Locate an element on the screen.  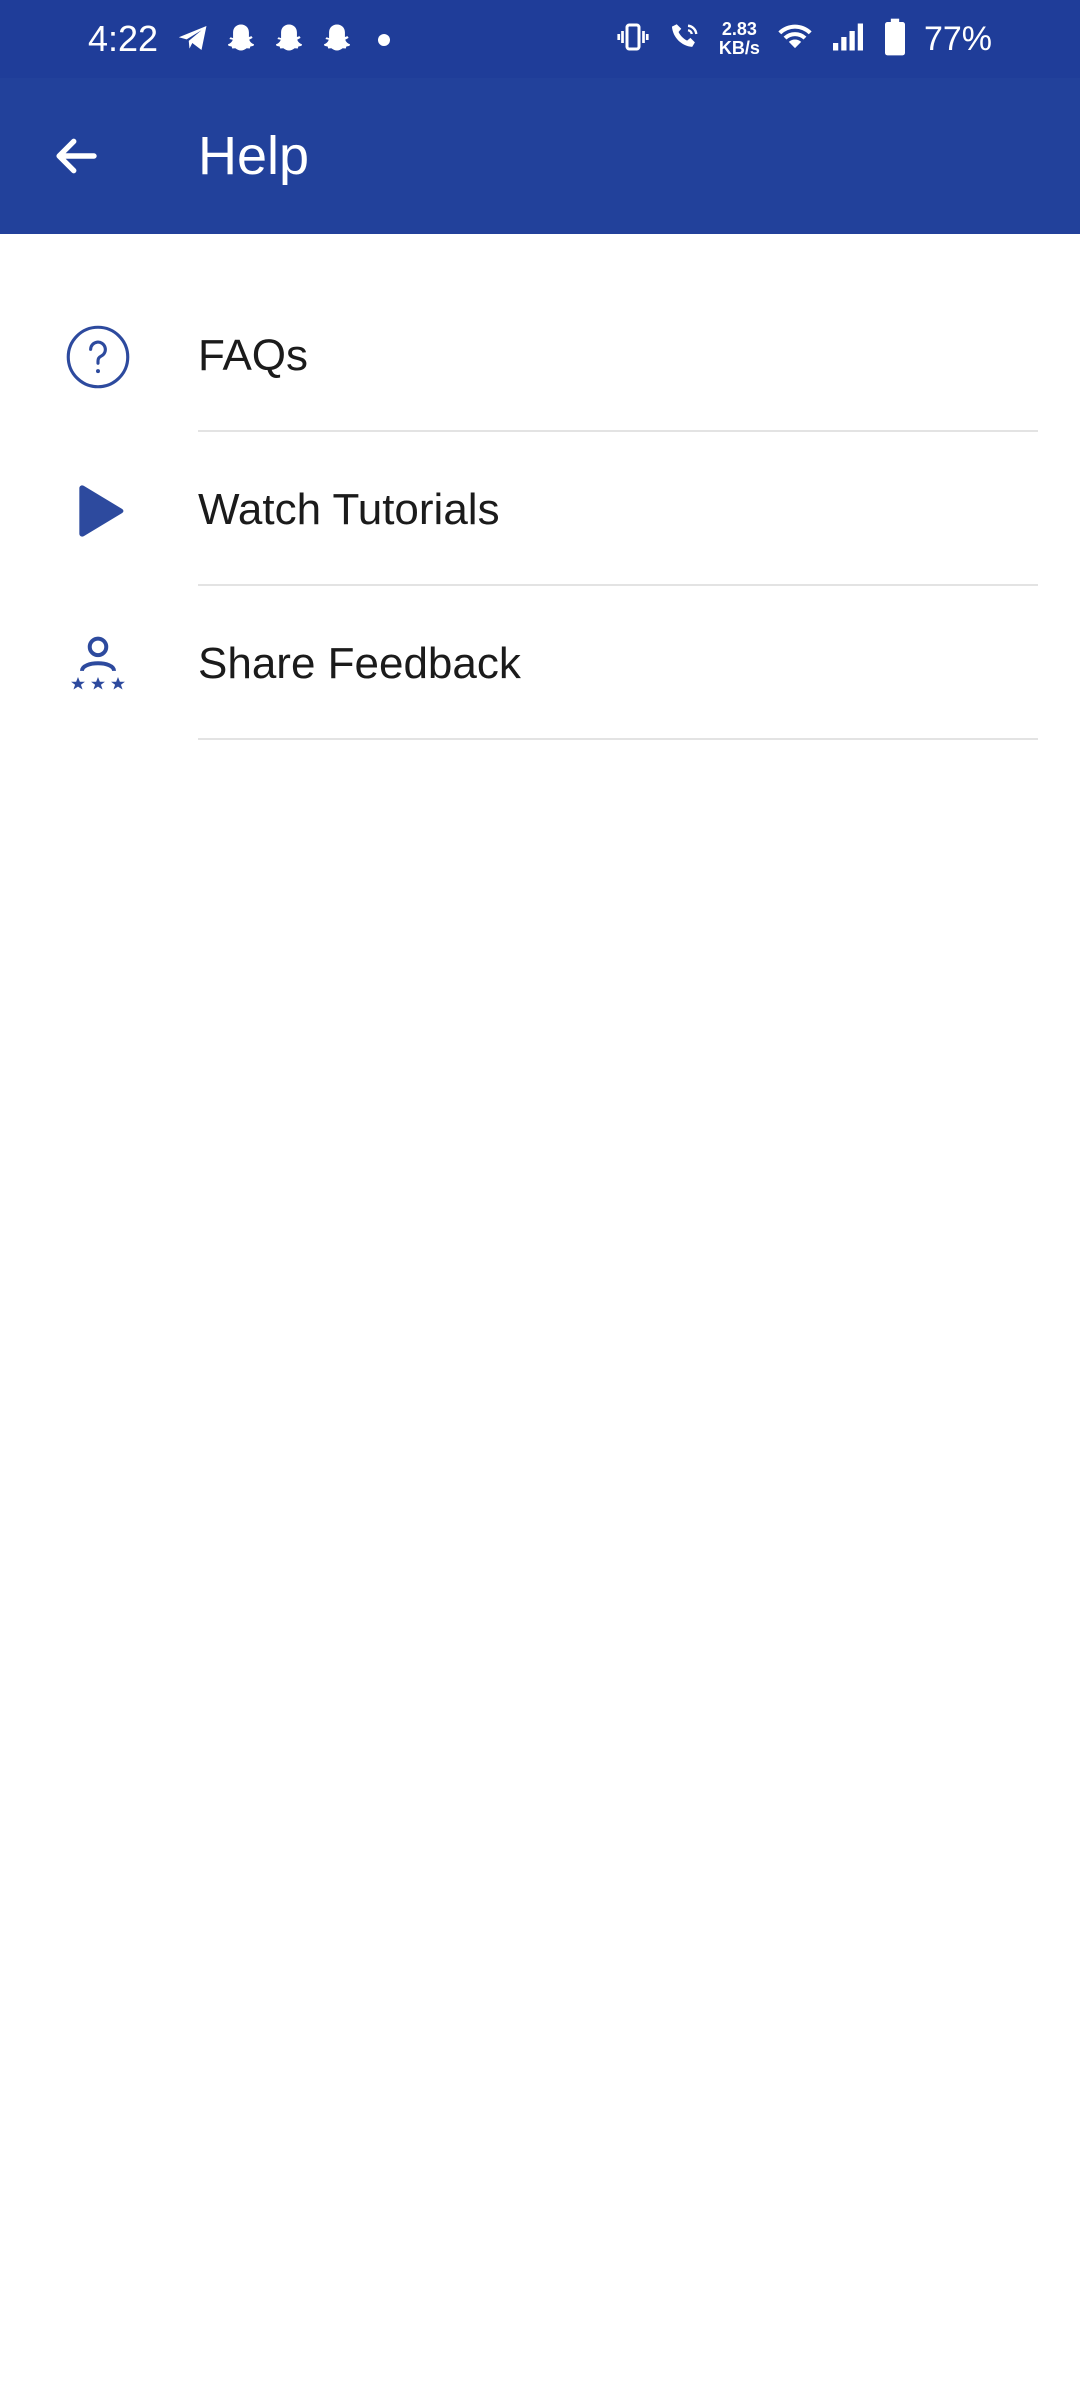
battery-icon is located at coordinates (895, 39).